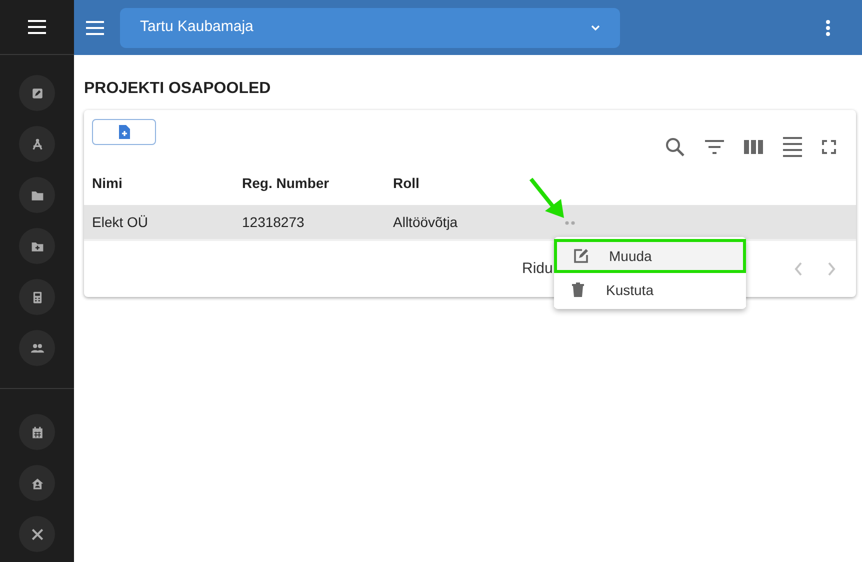 The width and height of the screenshot is (862, 562). Describe the element at coordinates (178, 89) in the screenshot. I see `page-title: PROJEKTI OSAPOOLED` at that location.